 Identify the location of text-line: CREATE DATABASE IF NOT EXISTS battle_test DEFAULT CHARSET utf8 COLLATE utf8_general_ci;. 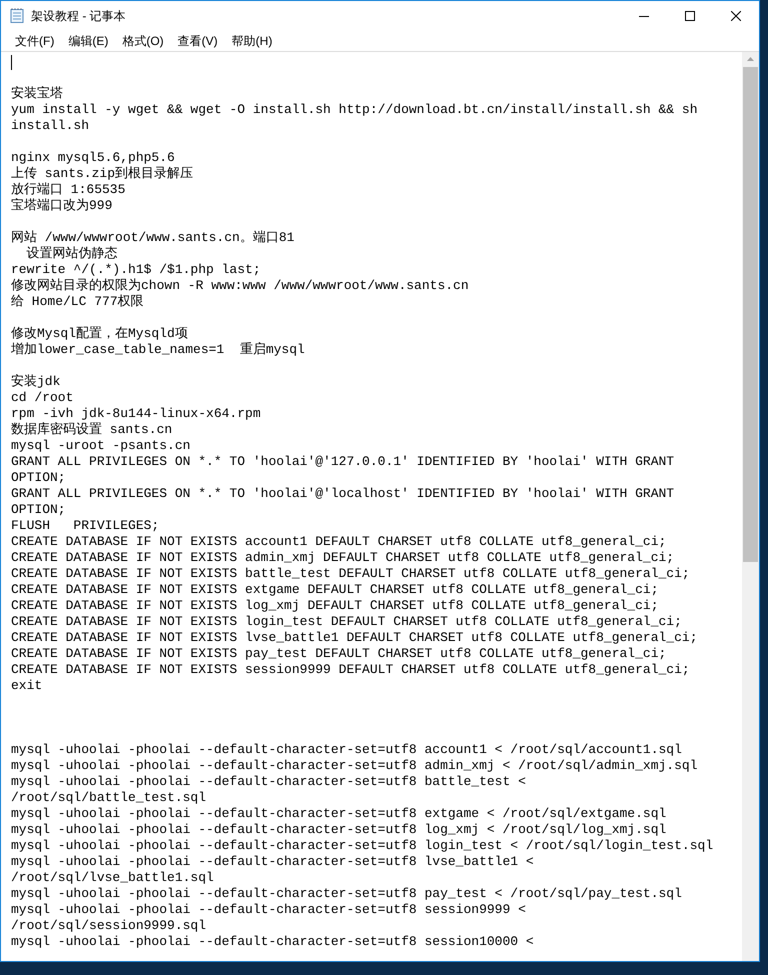
(350, 574).